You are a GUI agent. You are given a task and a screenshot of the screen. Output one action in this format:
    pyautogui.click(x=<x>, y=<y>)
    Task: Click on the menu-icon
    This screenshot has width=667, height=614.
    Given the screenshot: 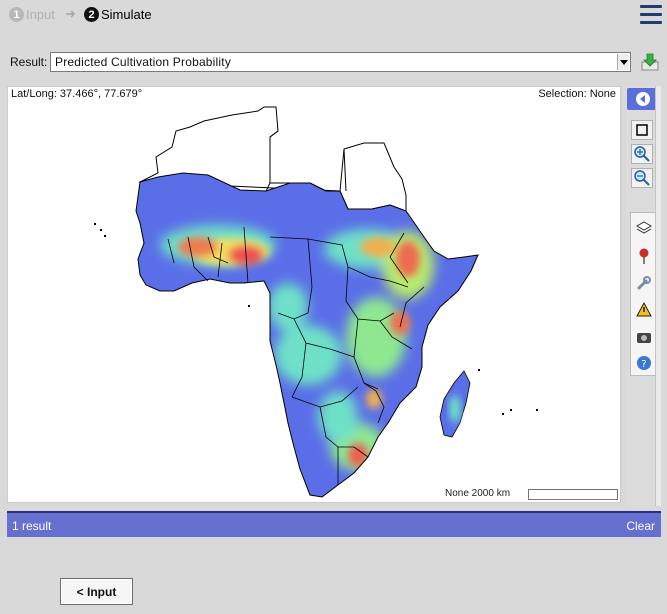 What is the action you would take?
    pyautogui.click(x=651, y=15)
    